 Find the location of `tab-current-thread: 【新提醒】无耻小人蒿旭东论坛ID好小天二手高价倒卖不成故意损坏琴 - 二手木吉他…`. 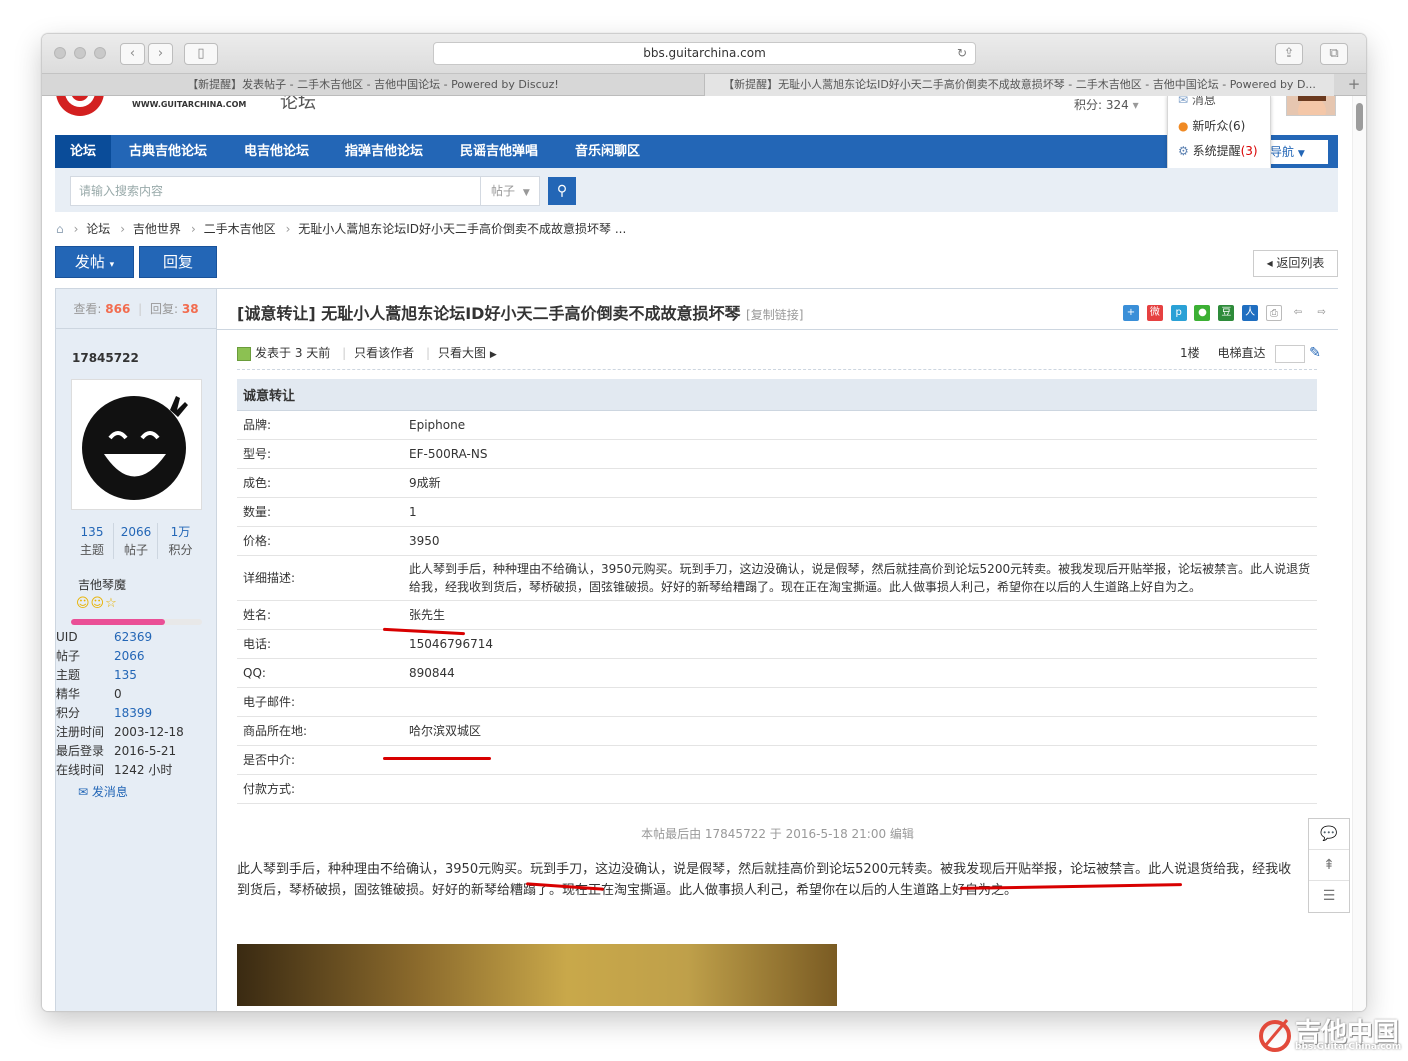

tab-current-thread: 【新提醒】无耻小人蒿旭东论坛ID好小天二手高价倒卖不成故意损坏琴 - 二手木吉他… is located at coordinates (1019, 85).